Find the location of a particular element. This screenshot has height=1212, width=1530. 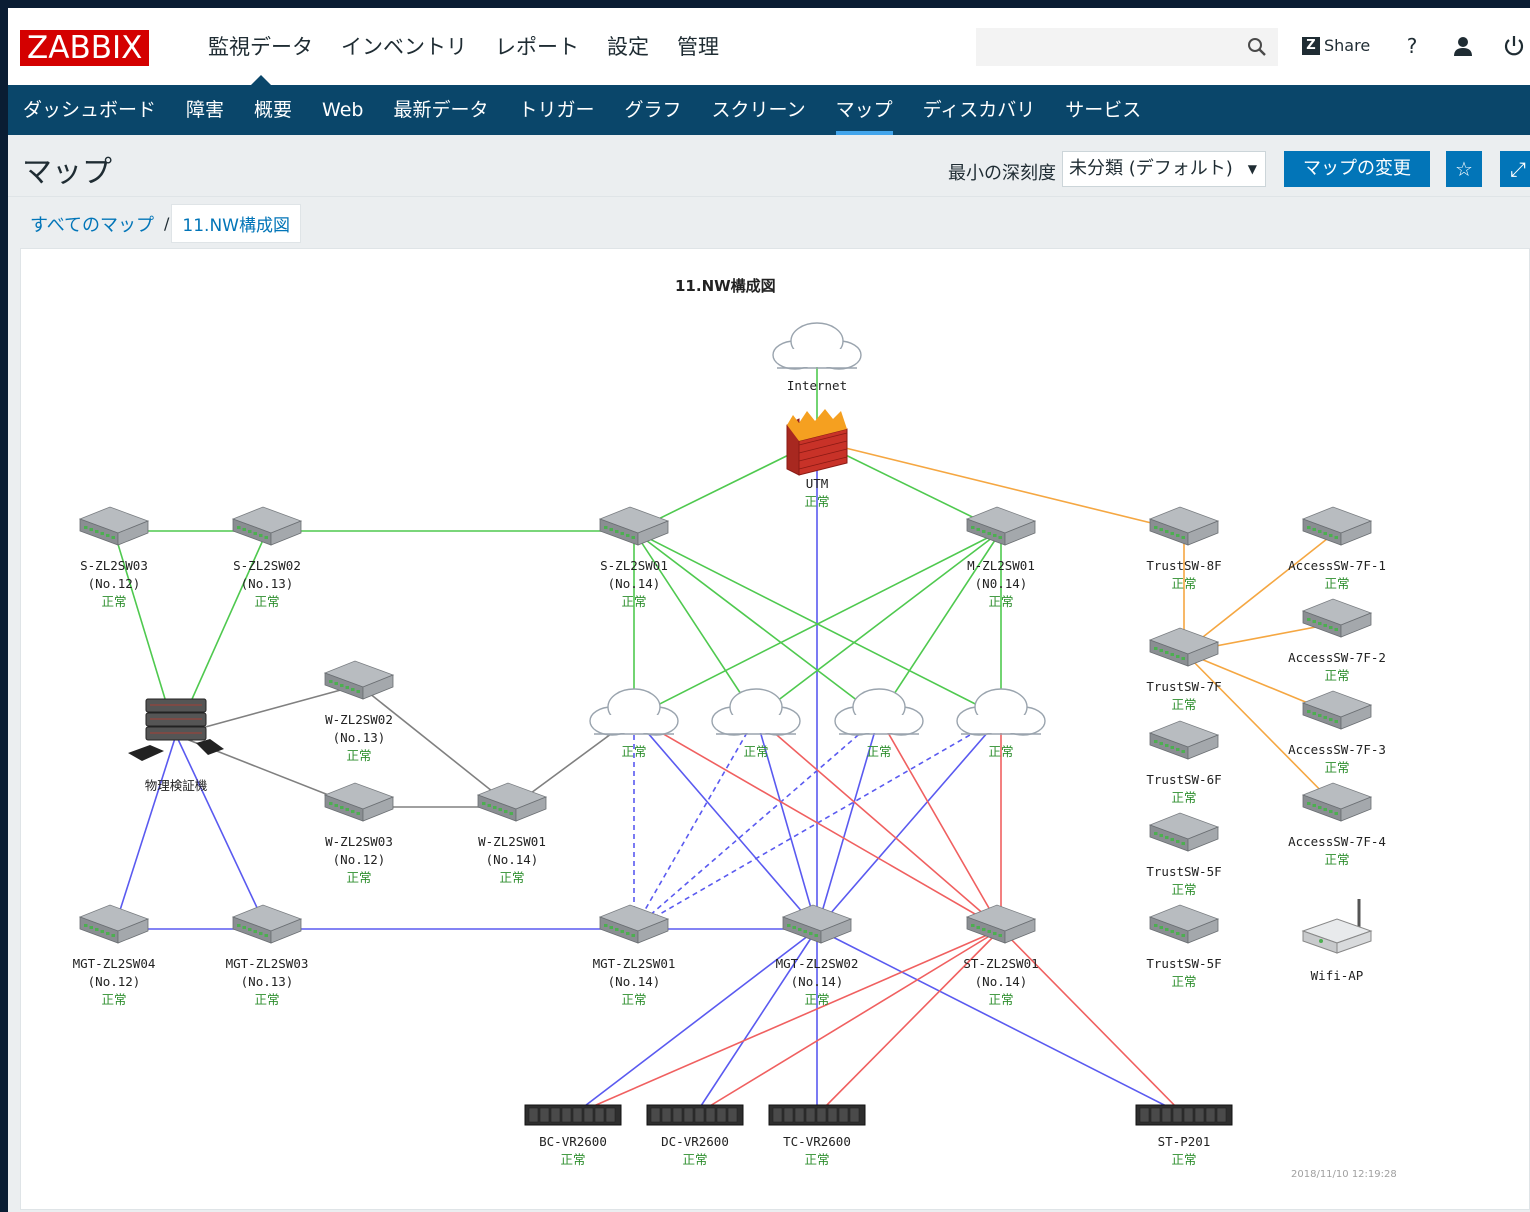

map-node-name: AccessSW-7F-4 is located at coordinates (1337, 841).